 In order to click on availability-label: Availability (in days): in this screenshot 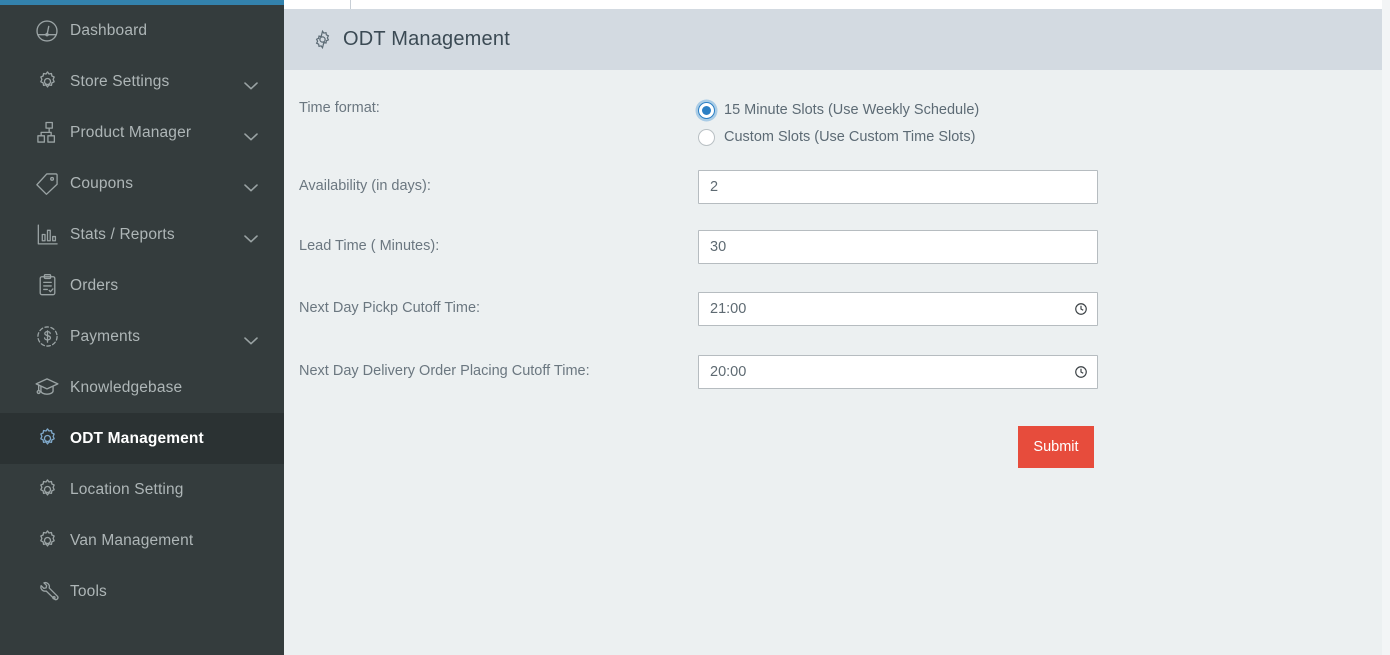, I will do `click(365, 186)`.